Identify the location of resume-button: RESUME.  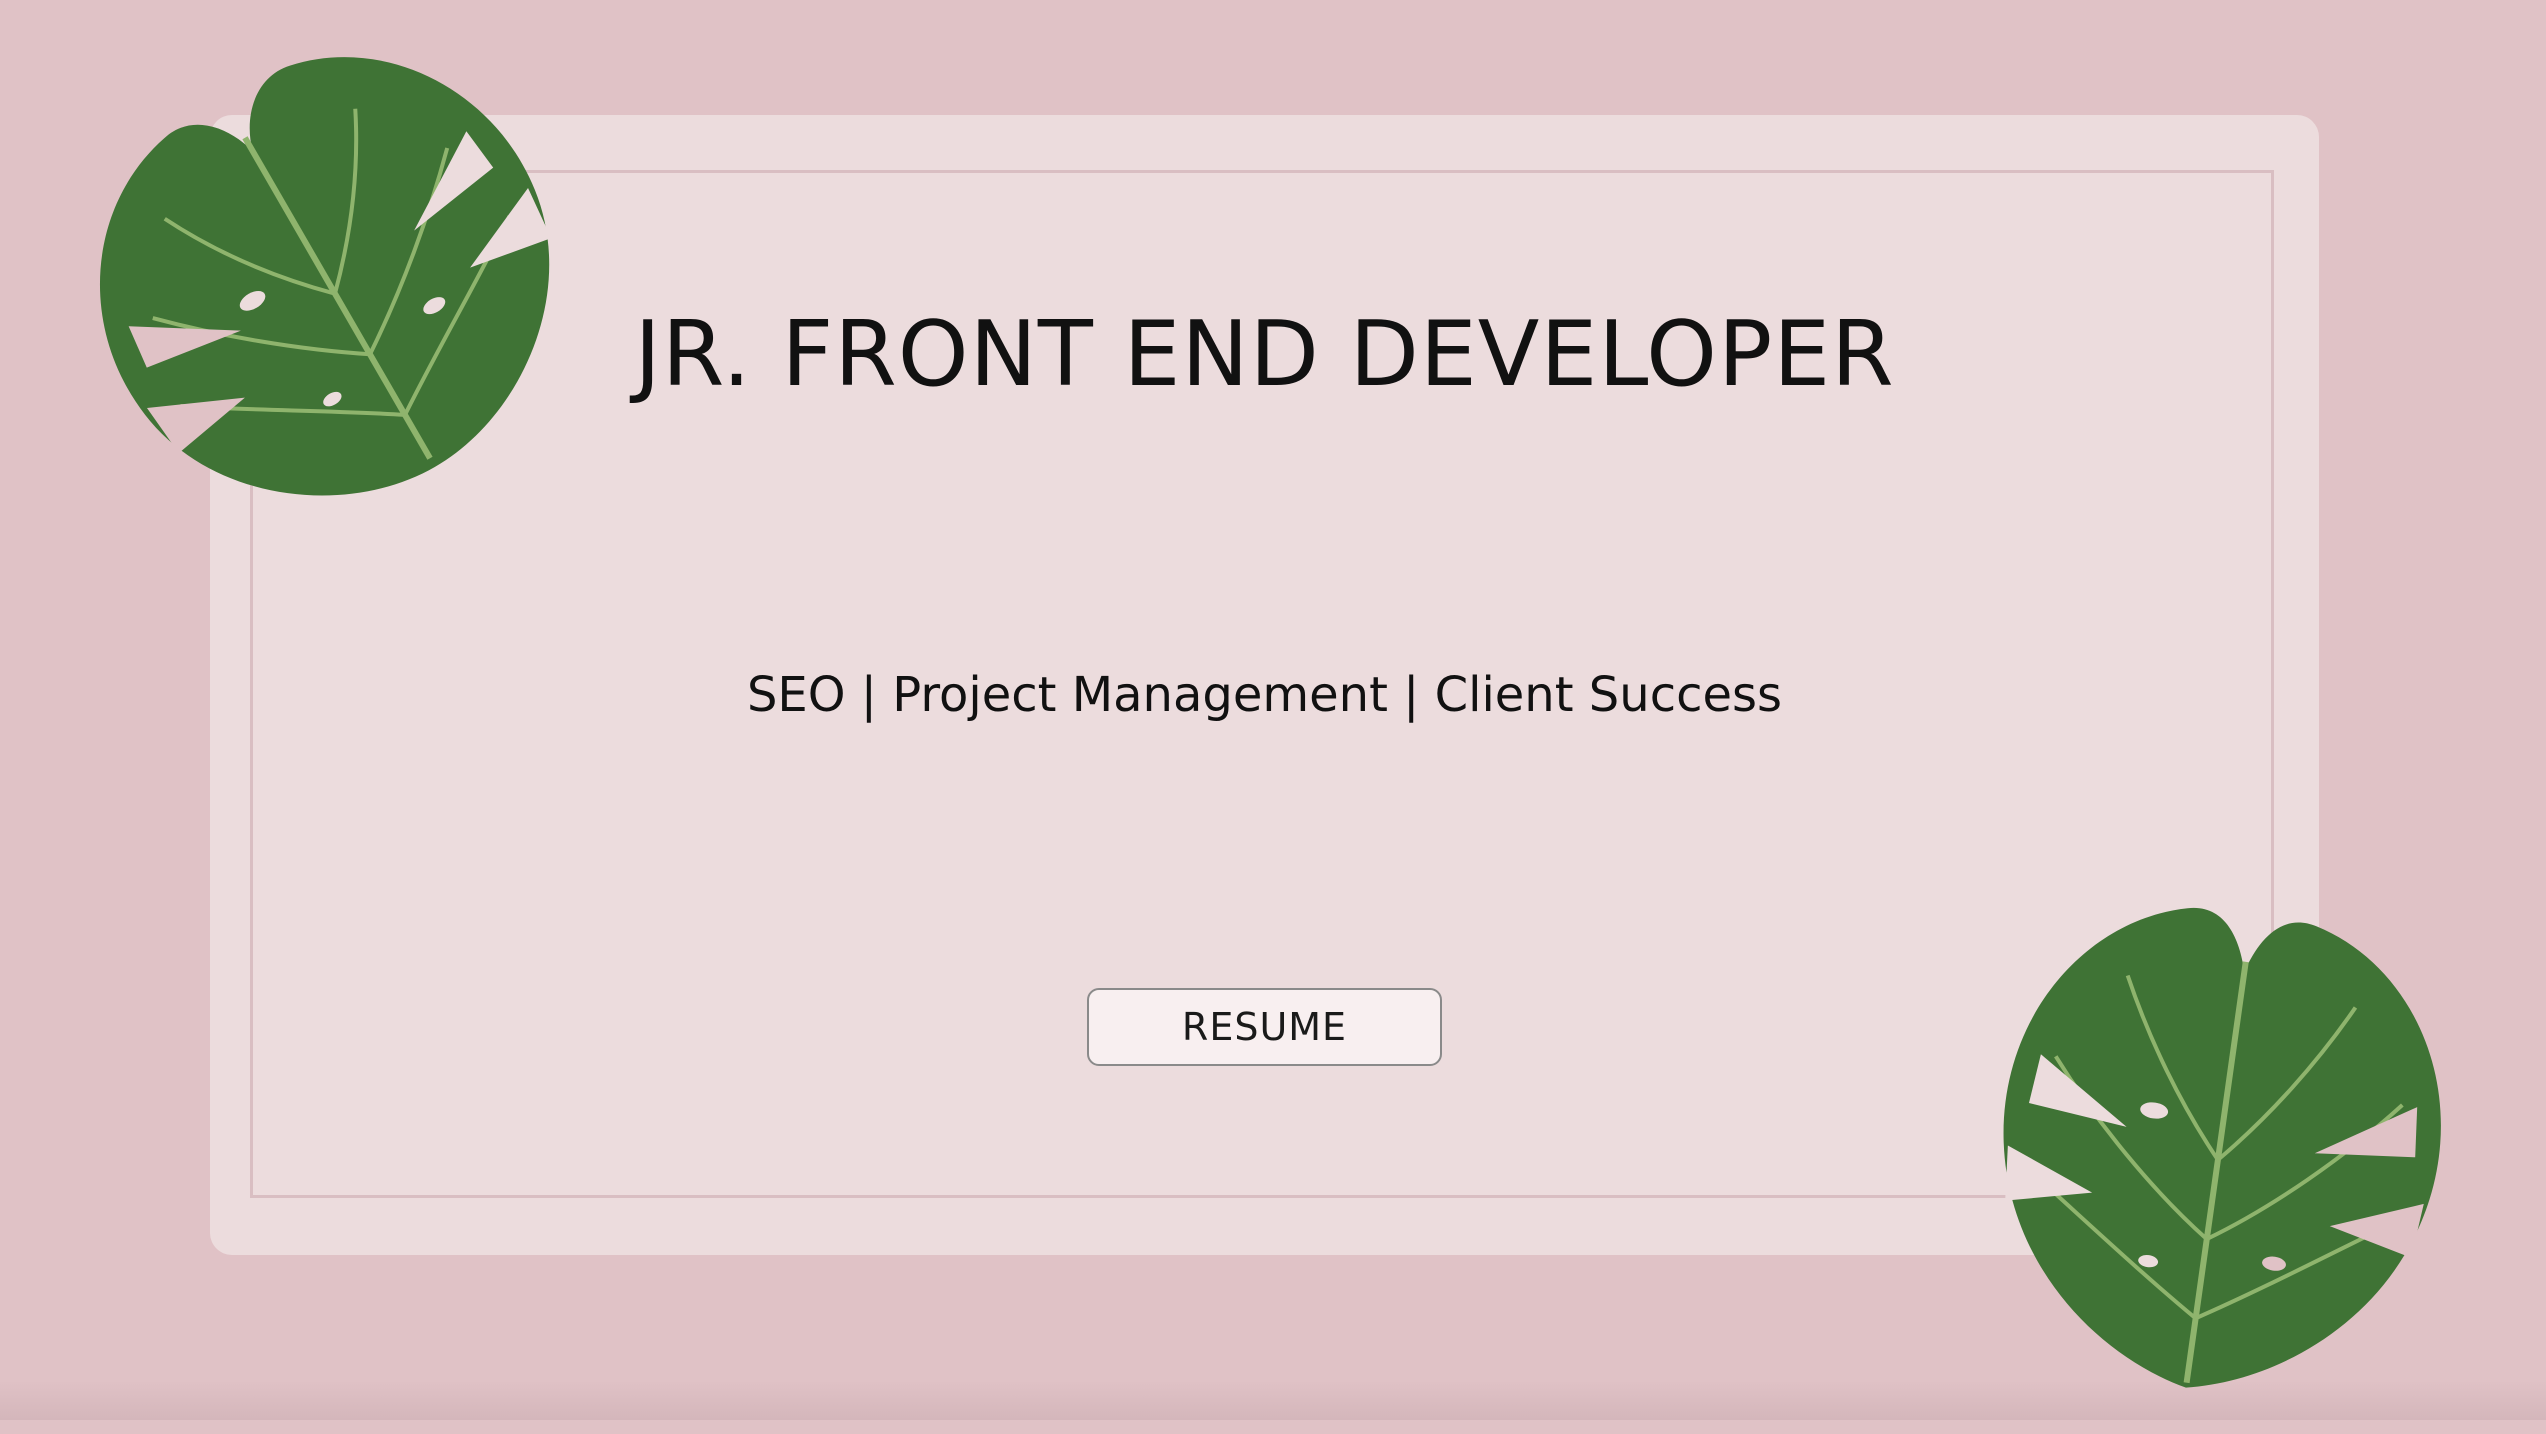
(1264, 1027).